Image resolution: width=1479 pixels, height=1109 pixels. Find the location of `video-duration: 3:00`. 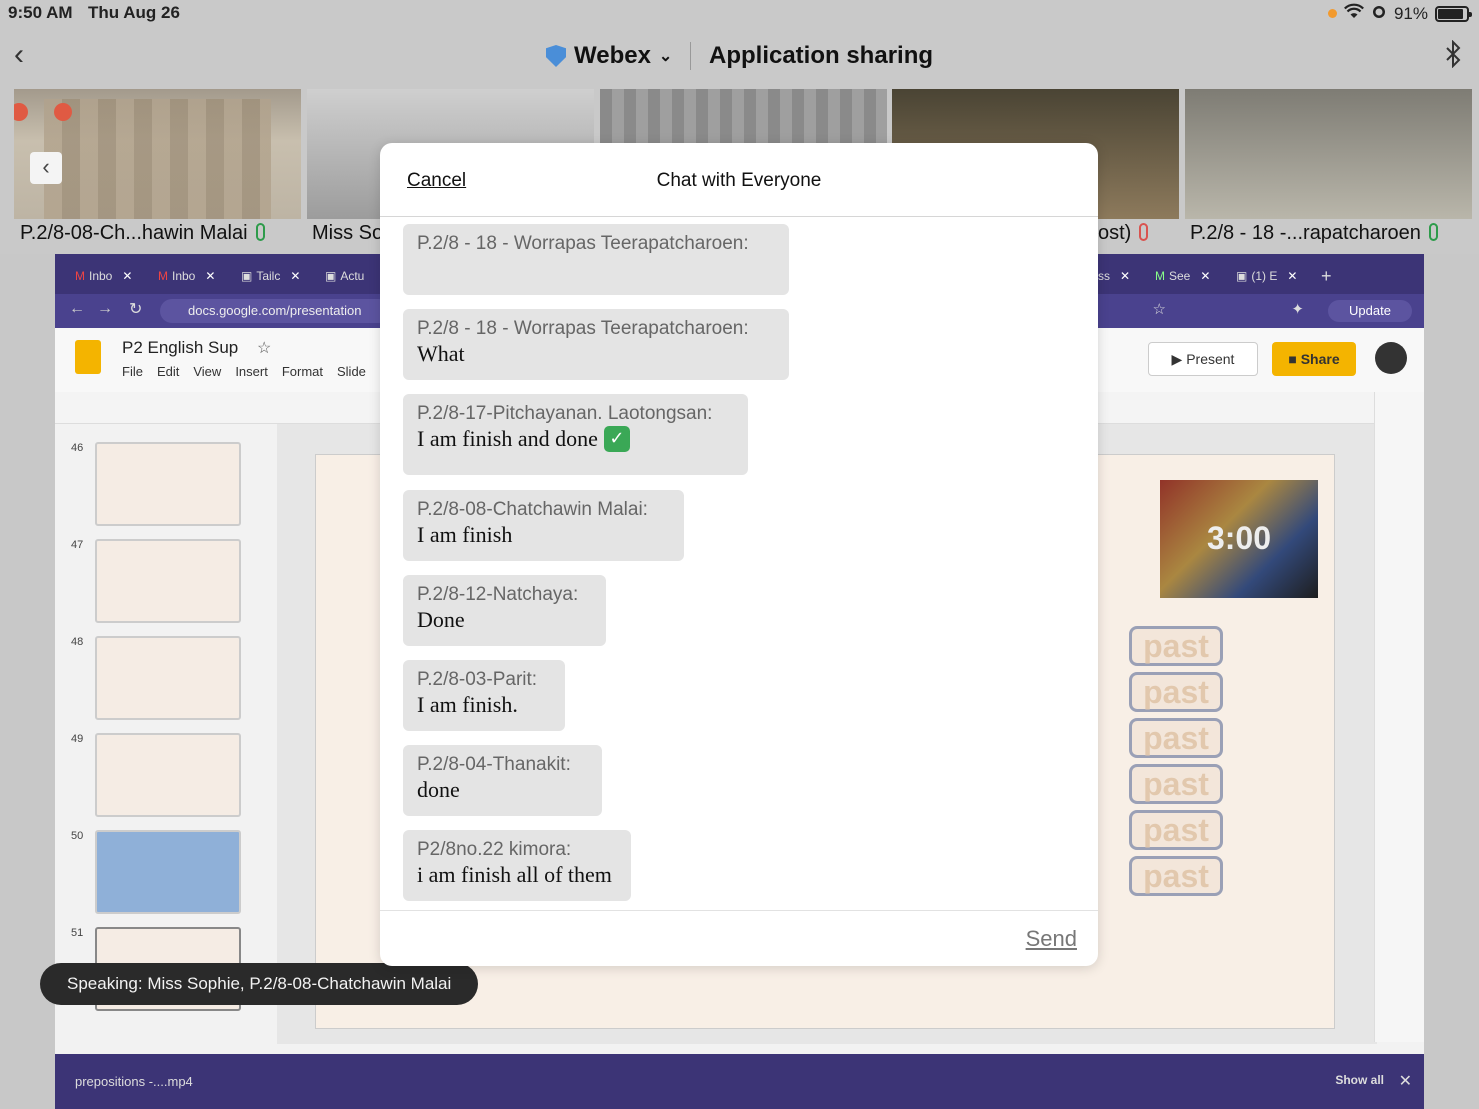

video-duration: 3:00 is located at coordinates (1239, 538).